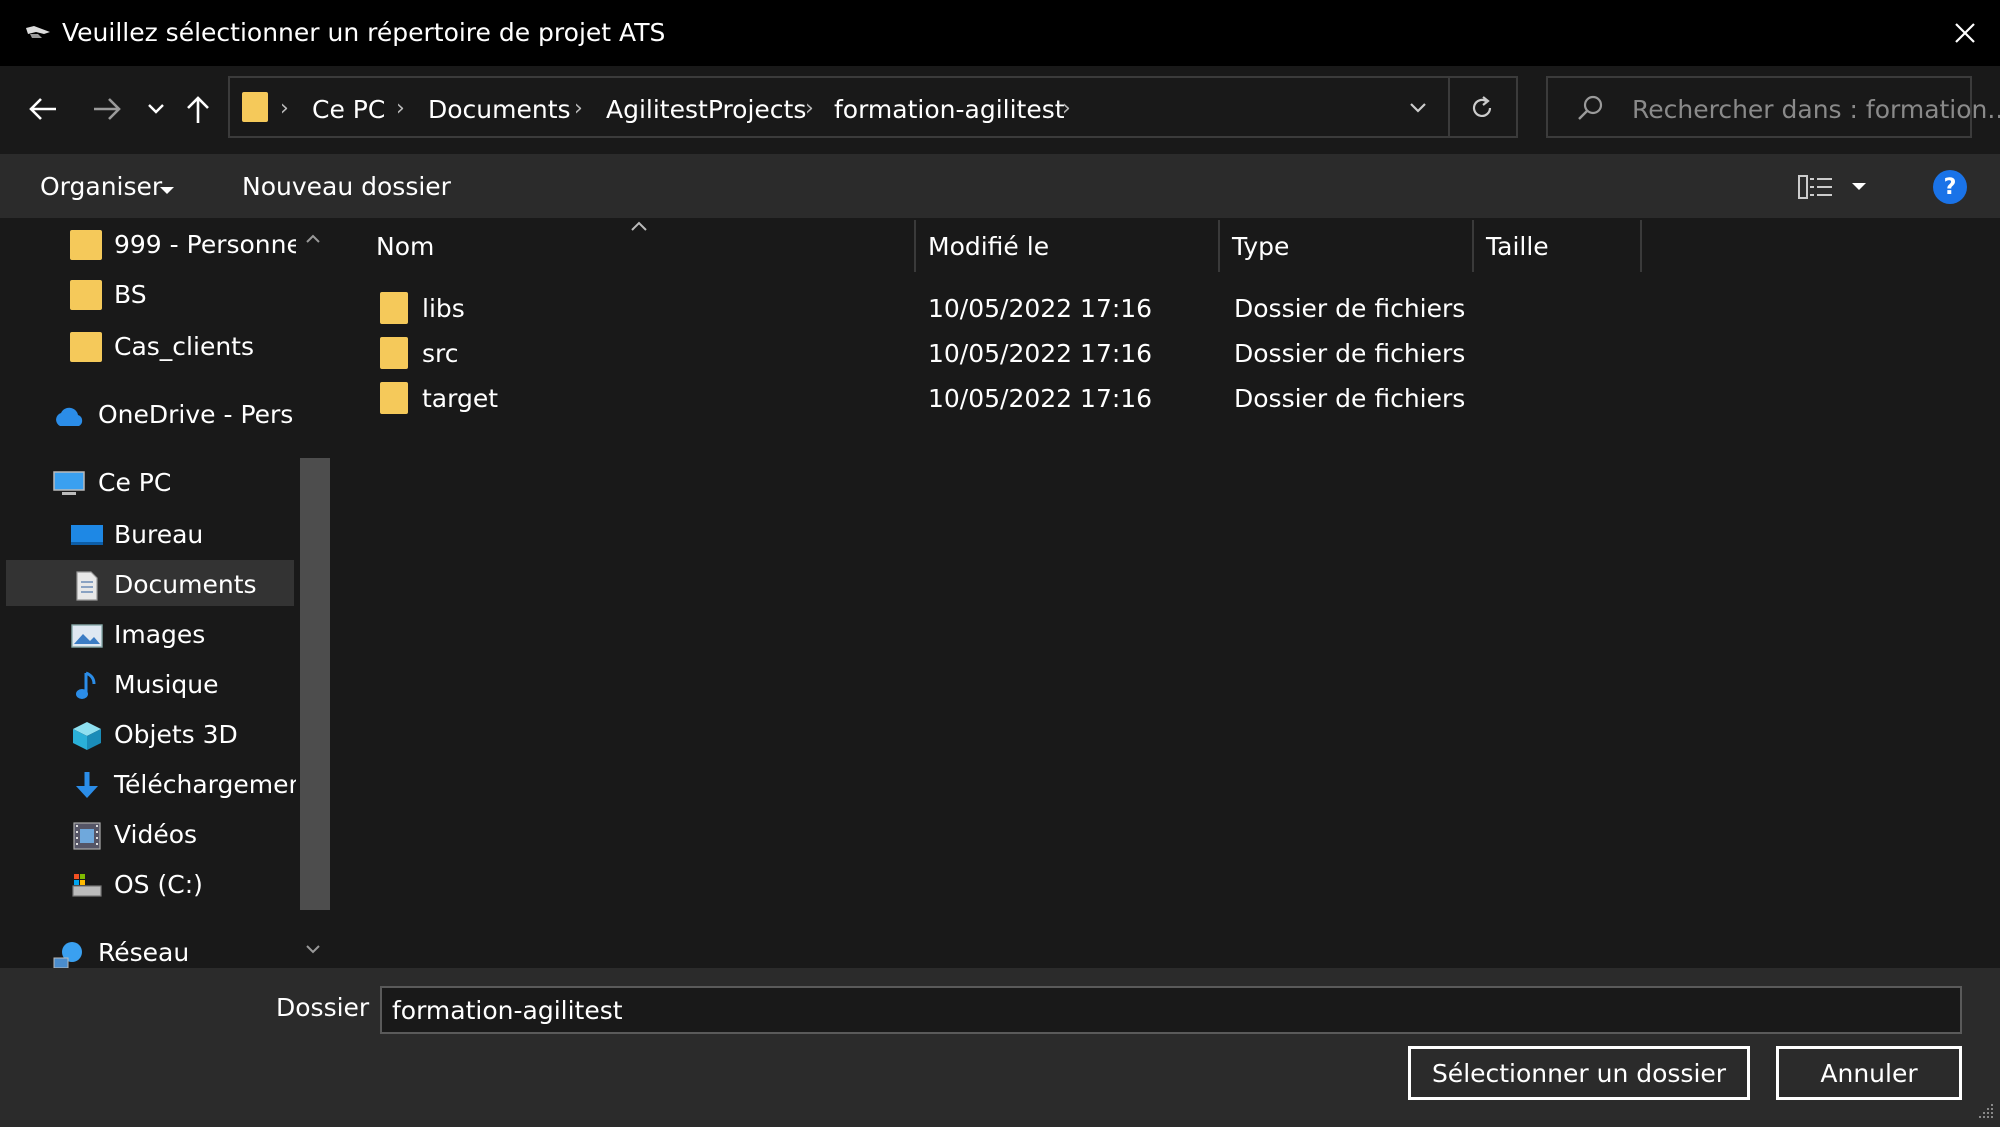 The width and height of the screenshot is (2000, 1127). I want to click on sidebar-item-cas-clients: Cas_clients, so click(182, 347).